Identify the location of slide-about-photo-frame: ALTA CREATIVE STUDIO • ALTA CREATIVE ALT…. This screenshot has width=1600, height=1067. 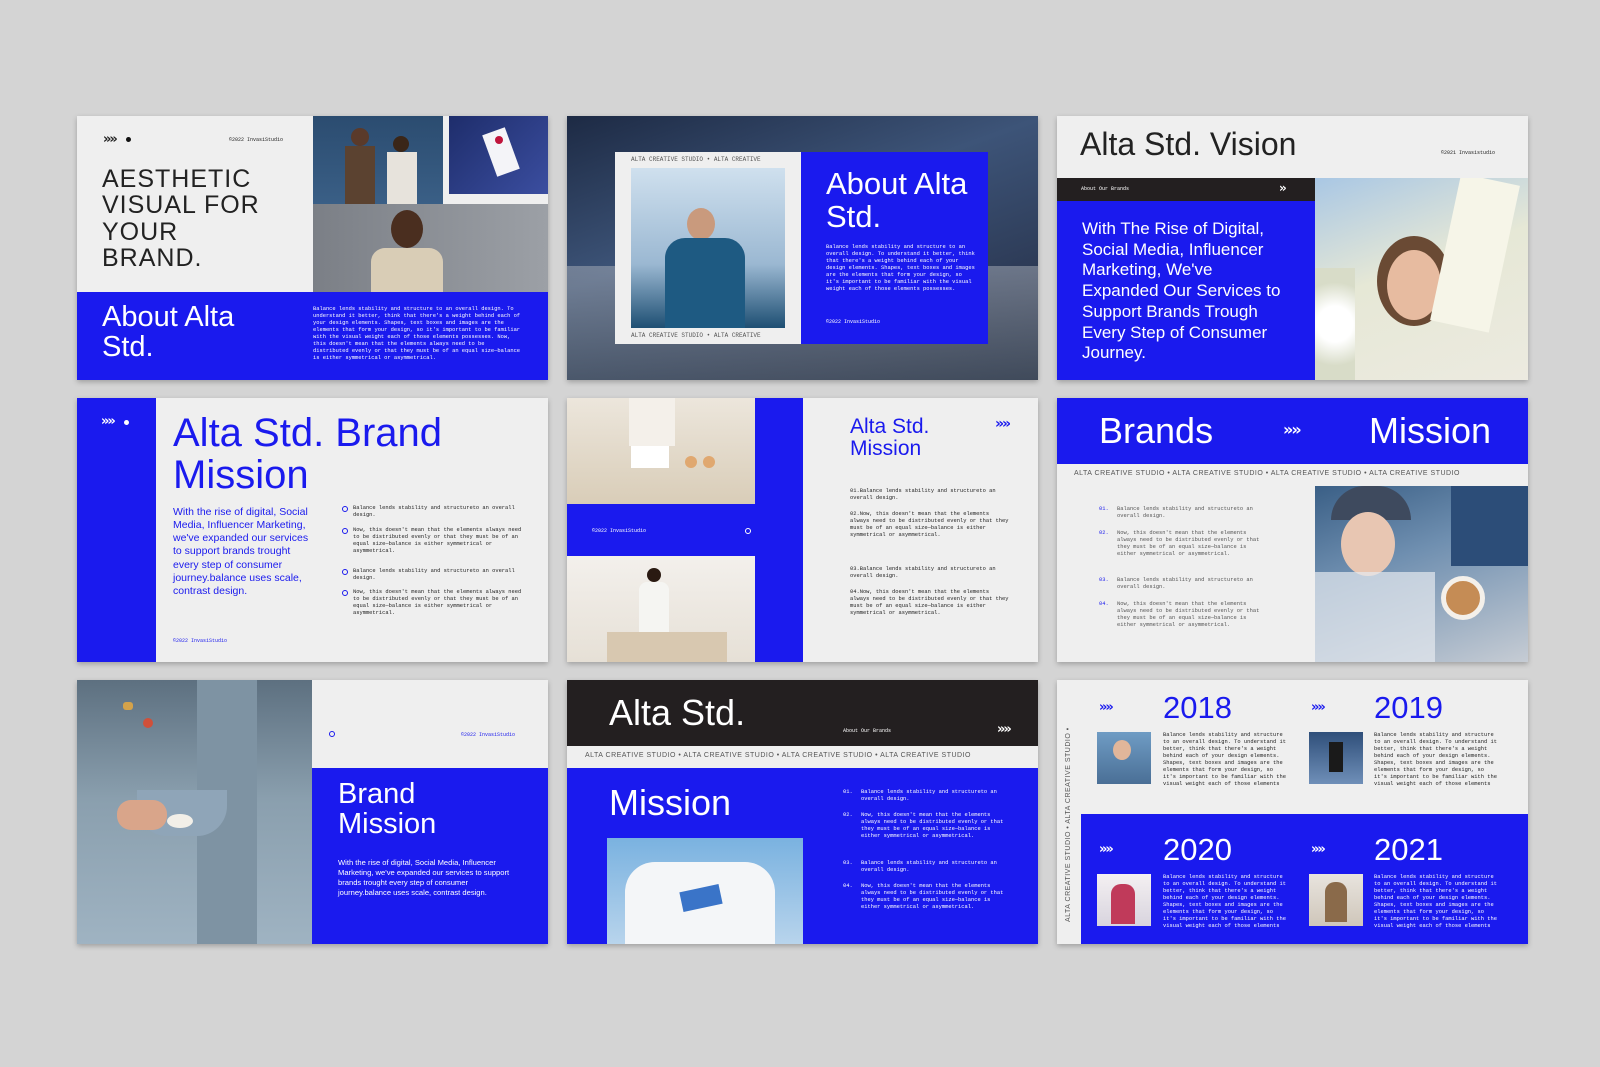
(802, 248).